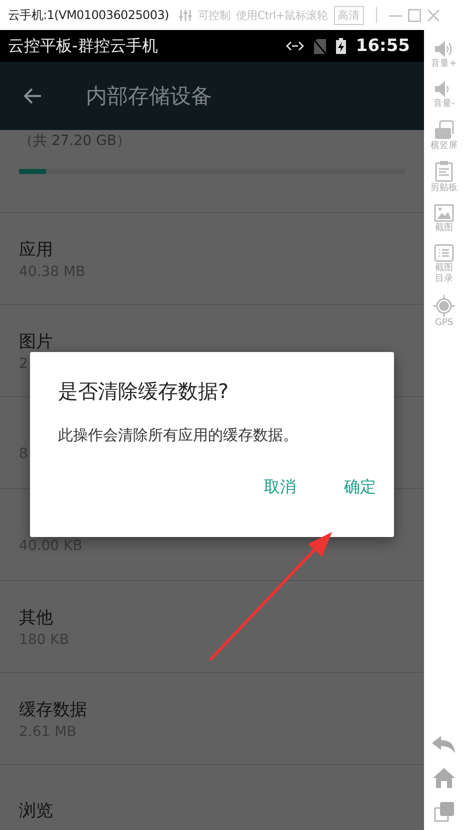  Describe the element at coordinates (349, 15) in the screenshot. I see `quality-button: 高清` at that location.